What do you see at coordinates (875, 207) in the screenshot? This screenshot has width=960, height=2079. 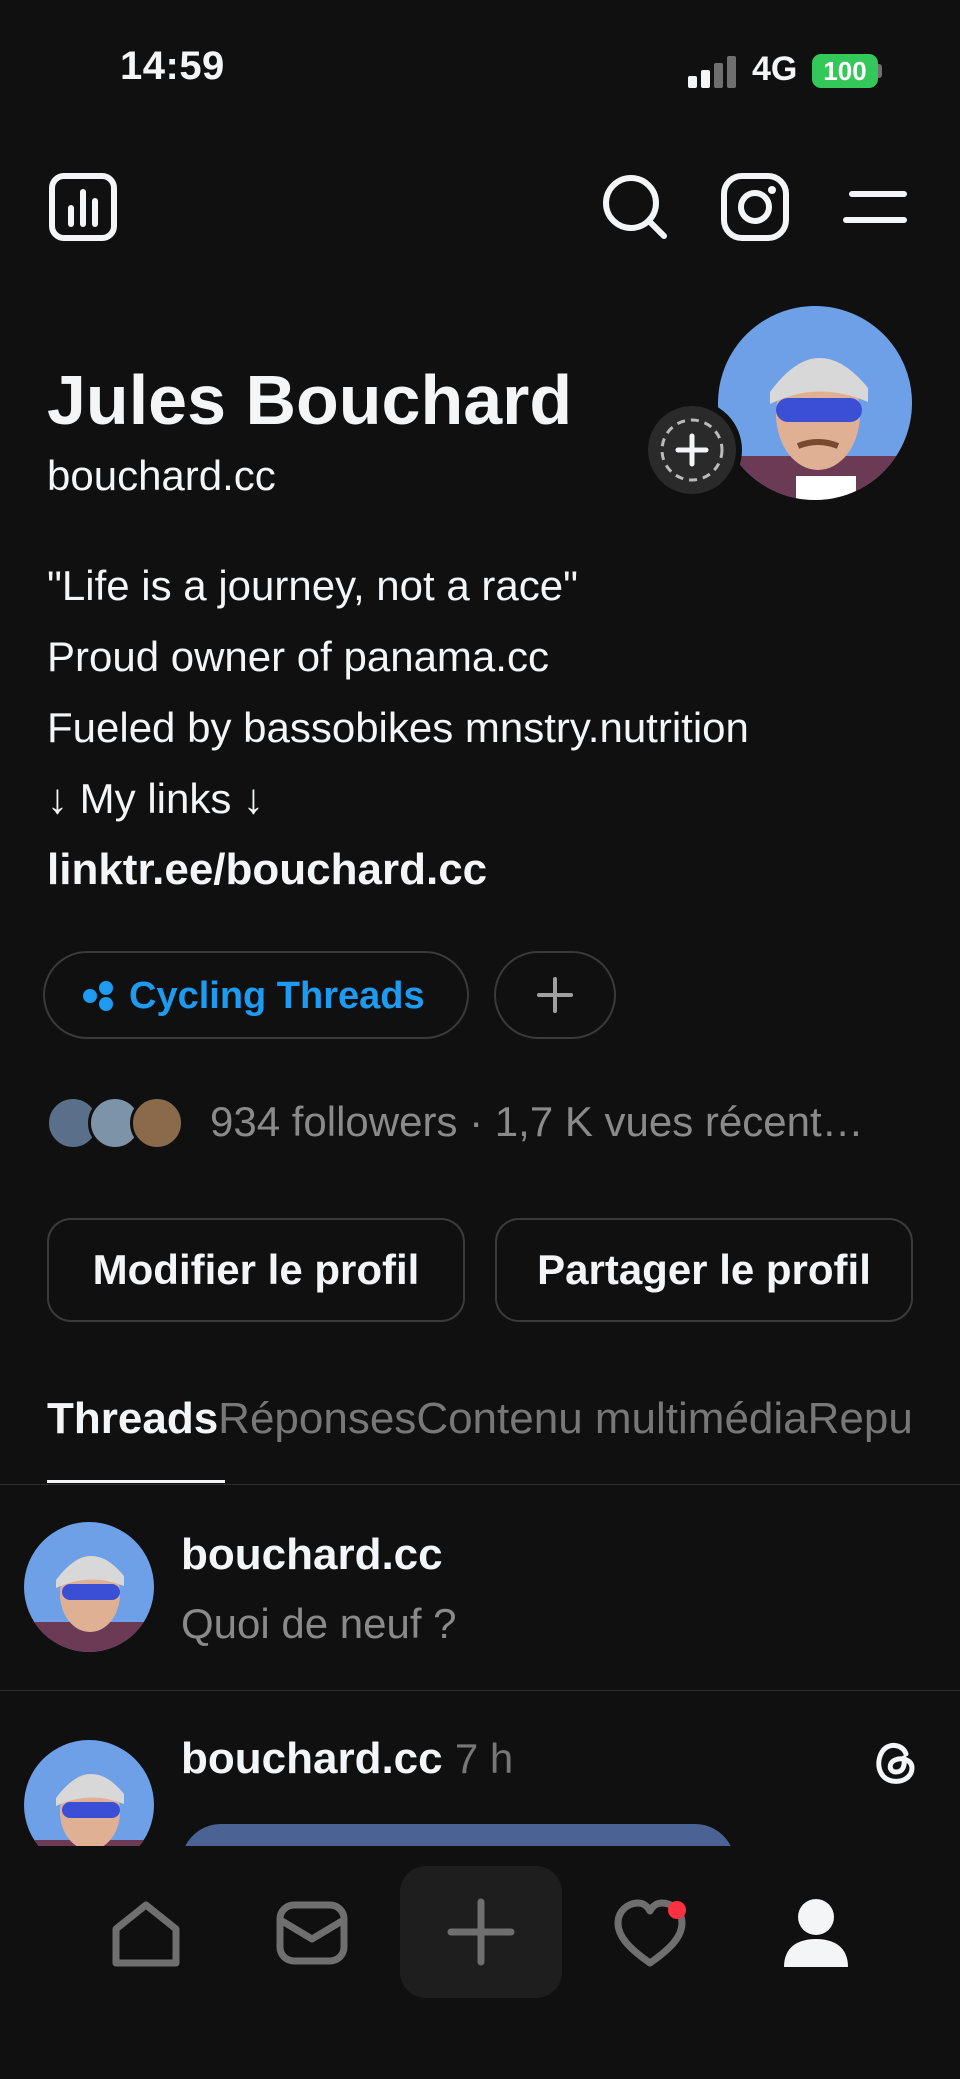 I see `menu-icon` at bounding box center [875, 207].